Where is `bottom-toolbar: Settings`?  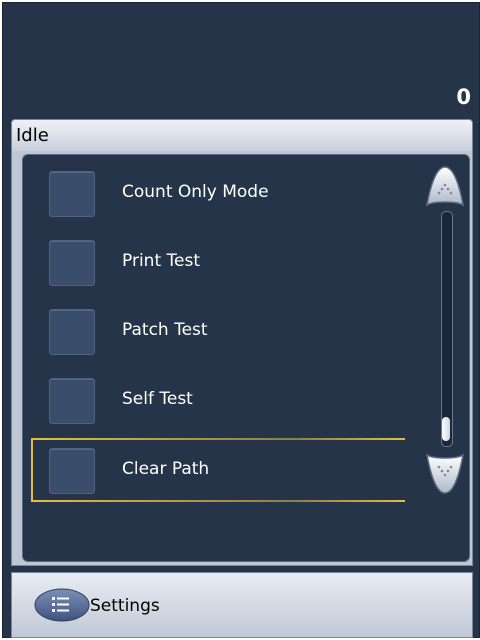 bottom-toolbar: Settings is located at coordinates (242, 605).